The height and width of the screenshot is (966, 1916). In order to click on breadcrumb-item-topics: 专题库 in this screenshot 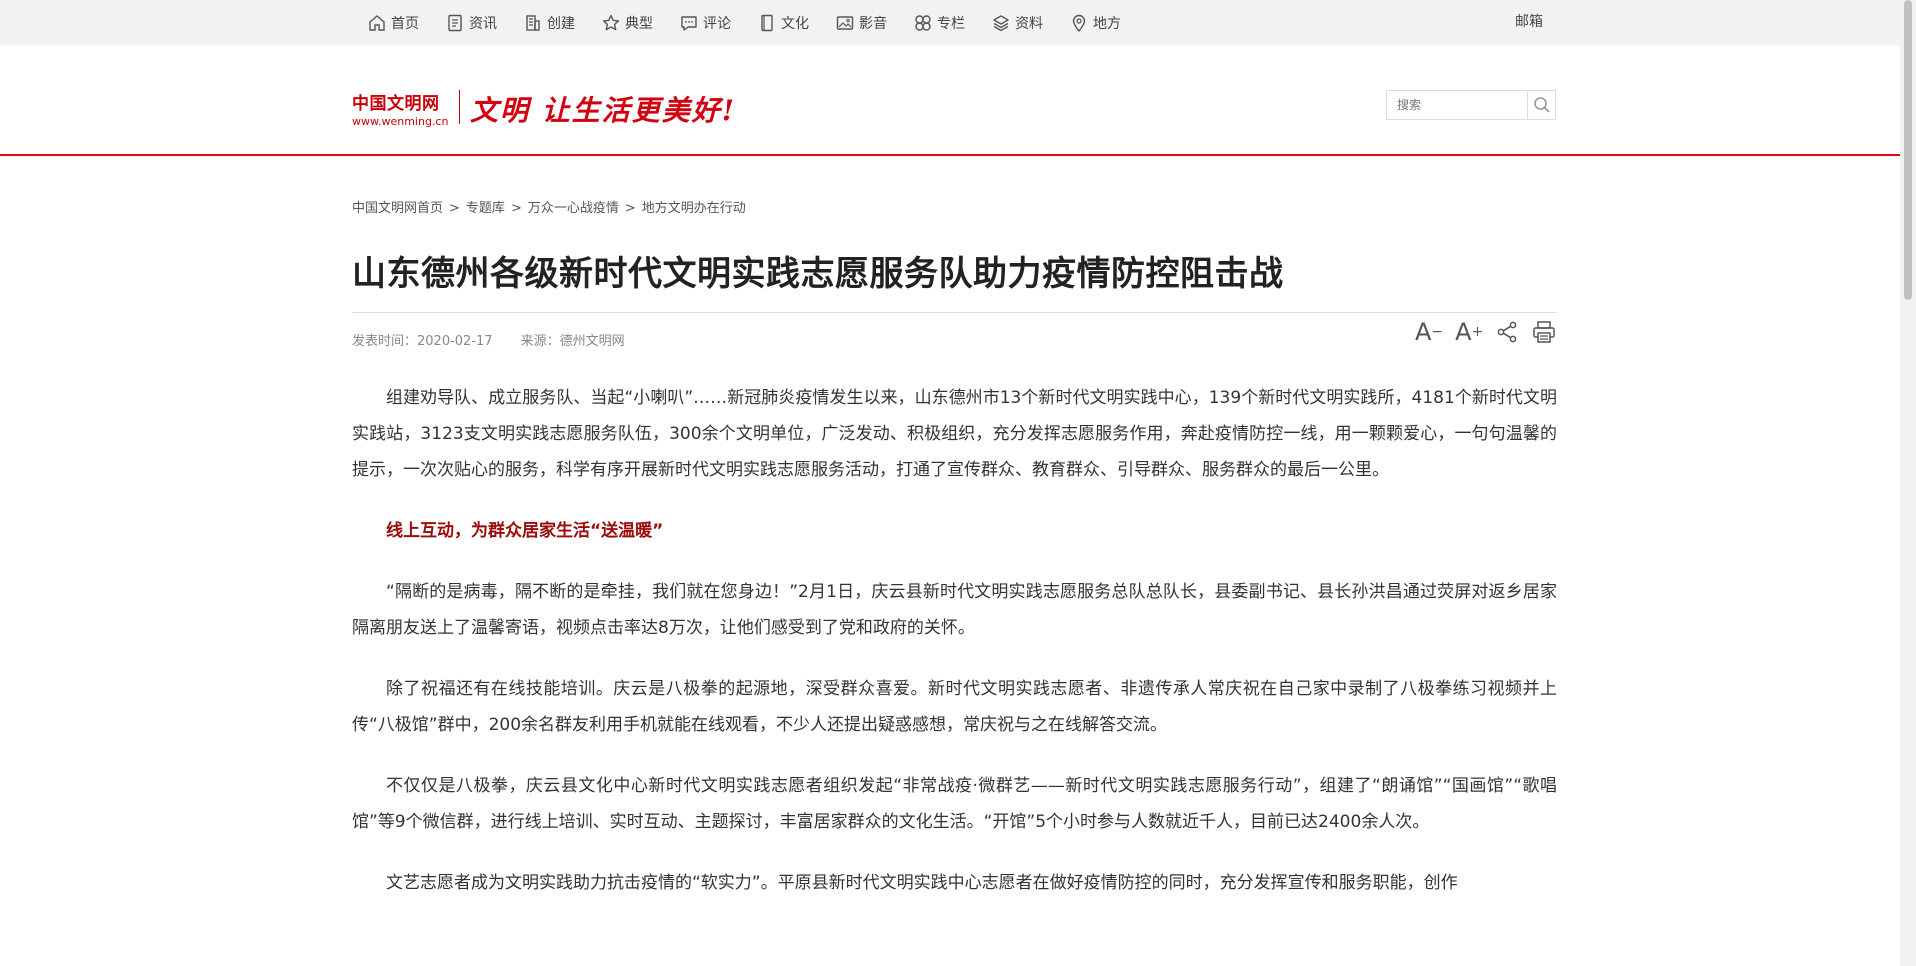, I will do `click(485, 208)`.